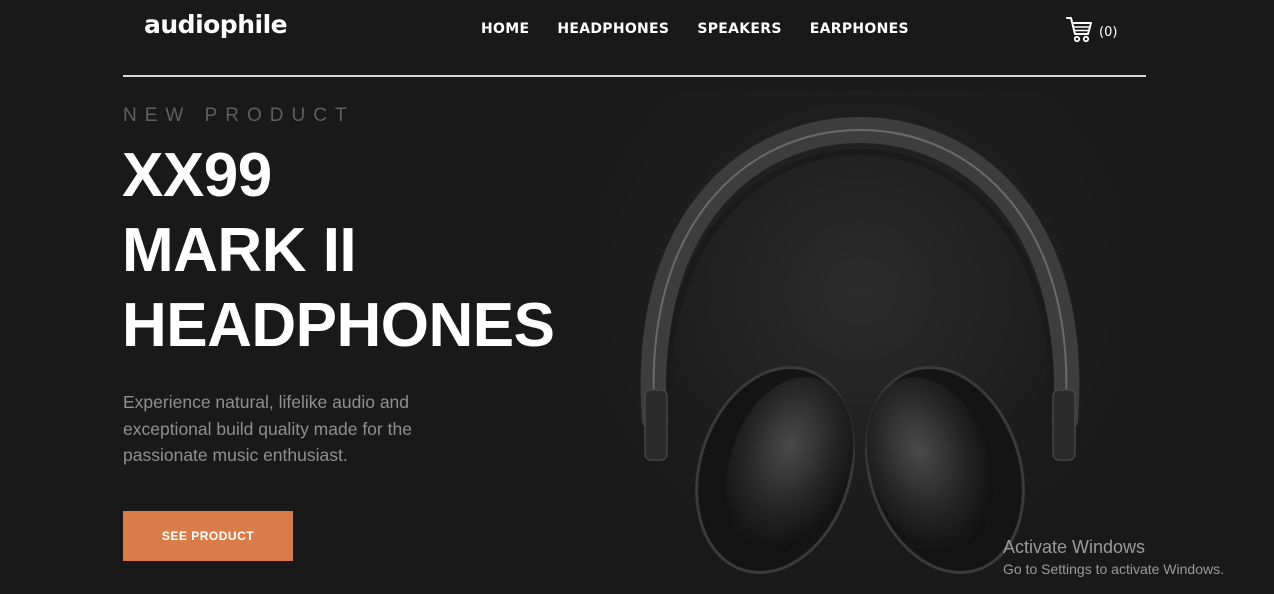 This screenshot has width=1274, height=594. What do you see at coordinates (216, 24) in the screenshot?
I see `site-logo: audiophile` at bounding box center [216, 24].